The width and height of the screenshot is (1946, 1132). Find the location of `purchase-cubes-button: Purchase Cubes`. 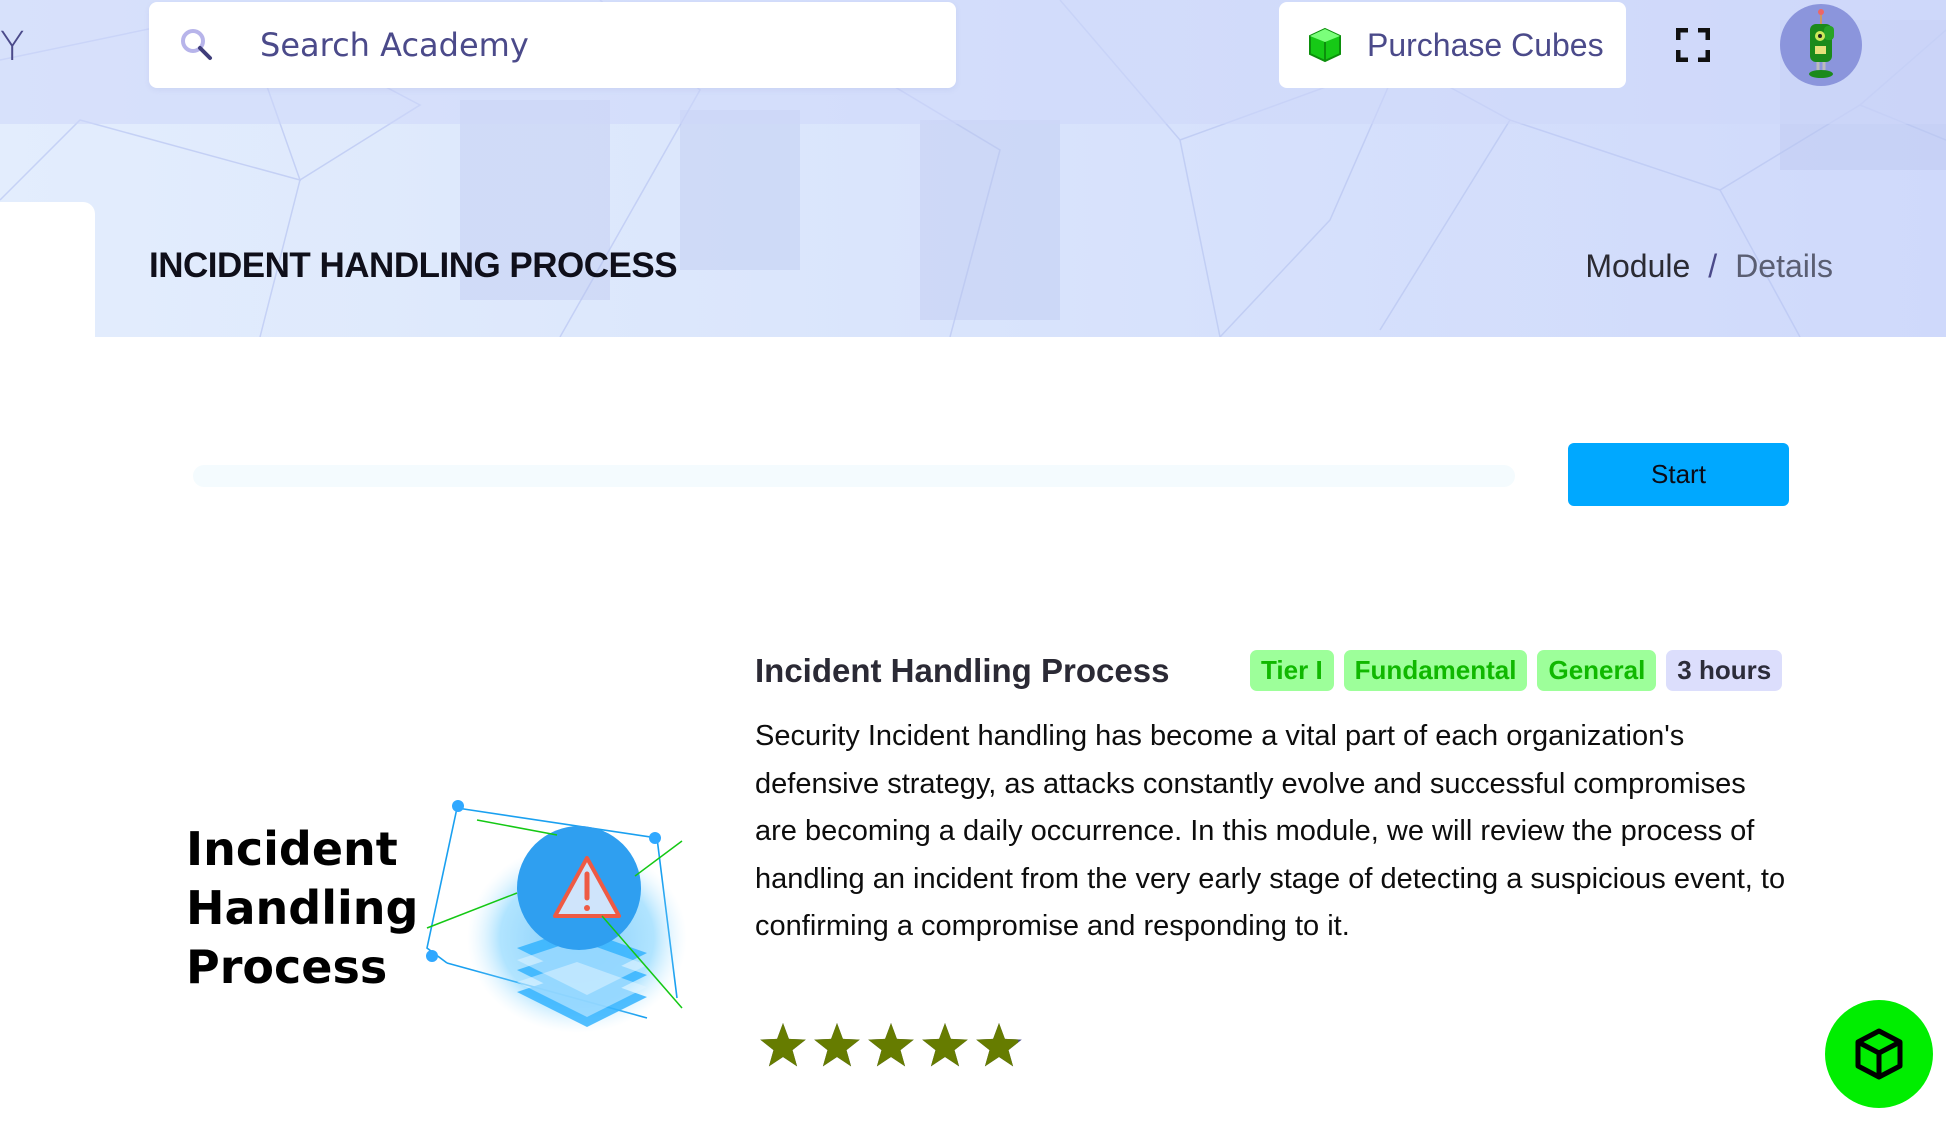

purchase-cubes-button: Purchase Cubes is located at coordinates (1452, 45).